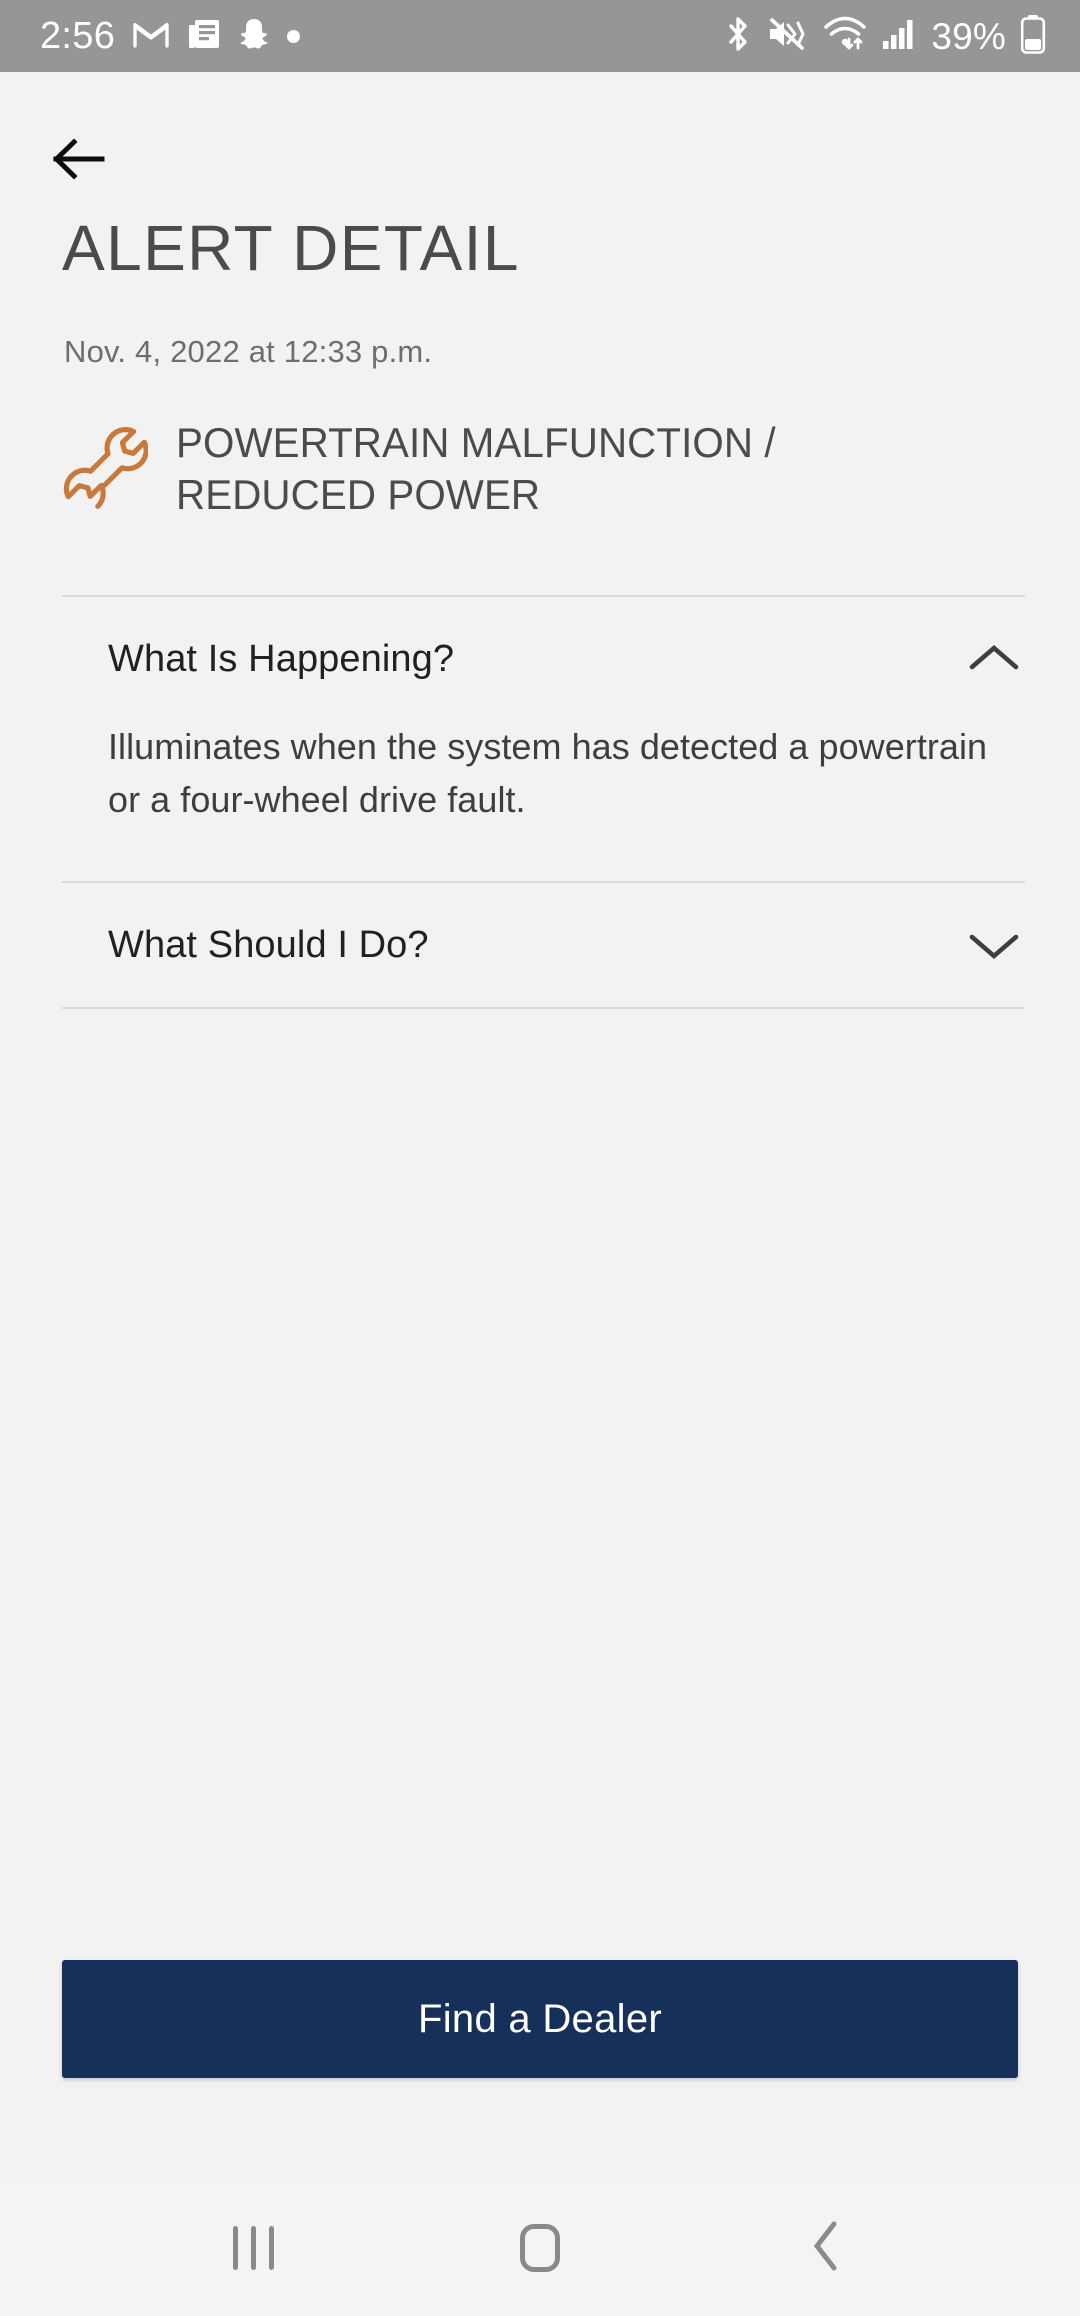 The image size is (1080, 2316). I want to click on bluetooth-icon, so click(738, 36).